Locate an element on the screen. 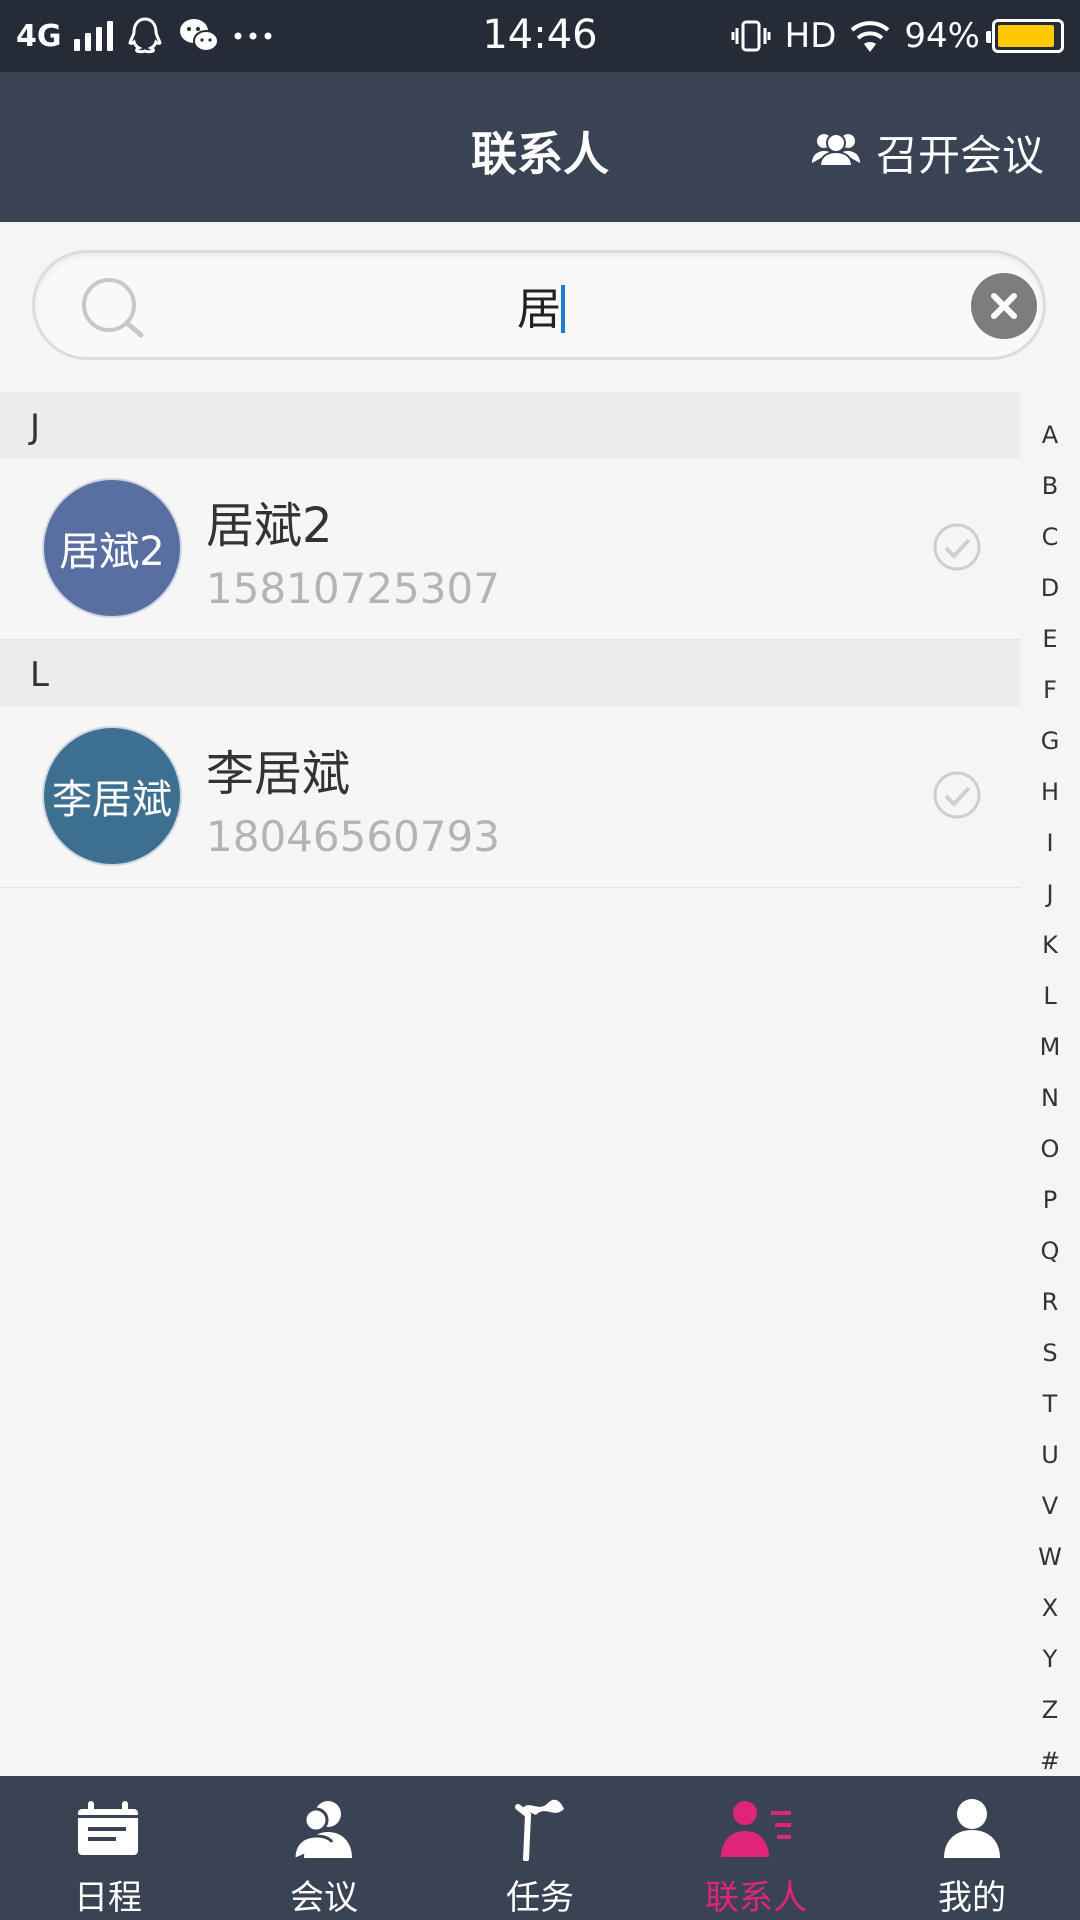  tab-mine: 我的 is located at coordinates (972, 1848).